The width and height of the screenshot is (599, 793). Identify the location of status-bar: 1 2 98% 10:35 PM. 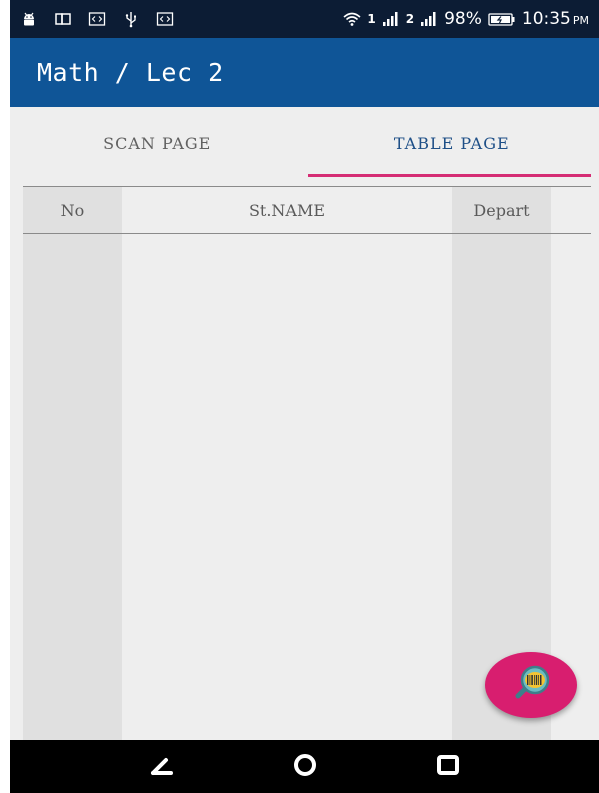
(304, 19).